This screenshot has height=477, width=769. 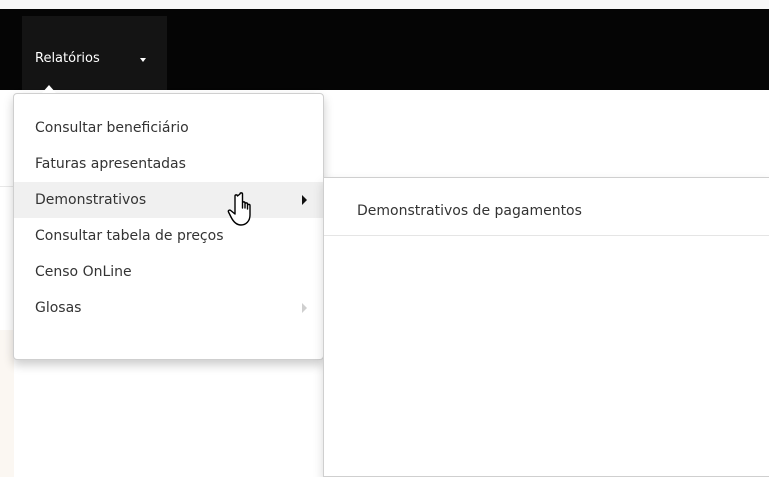 I want to click on menu-item-consultar-beneficiario: Consultar beneficiário, so click(x=168, y=128).